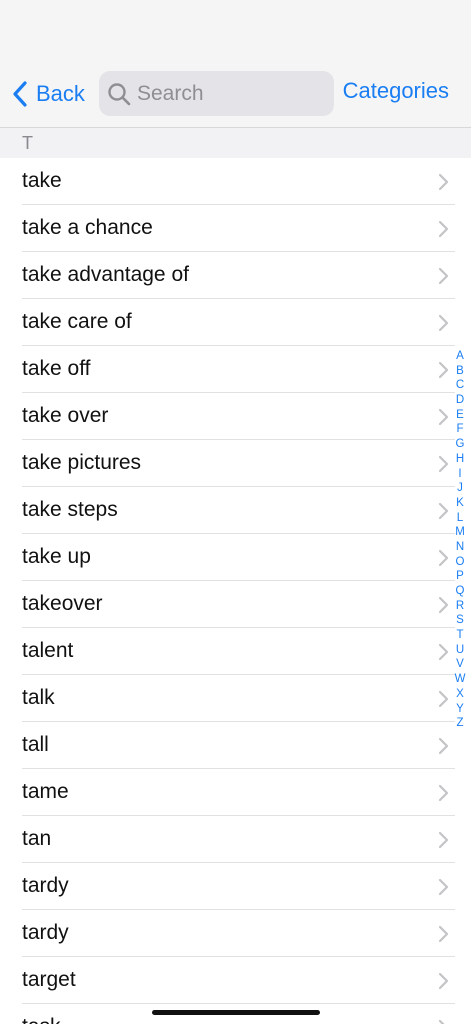 This screenshot has width=471, height=1024. I want to click on navigation-bar: Back Categories, so click(235, 64).